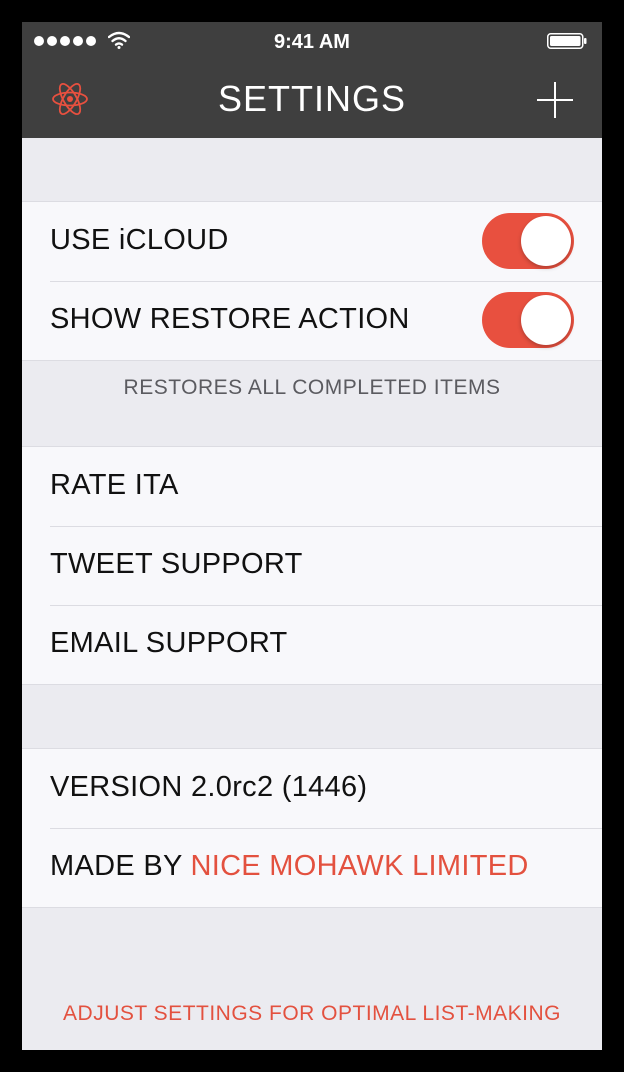 This screenshot has width=624, height=1072. I want to click on page-title: SETTINGS, so click(312, 98).